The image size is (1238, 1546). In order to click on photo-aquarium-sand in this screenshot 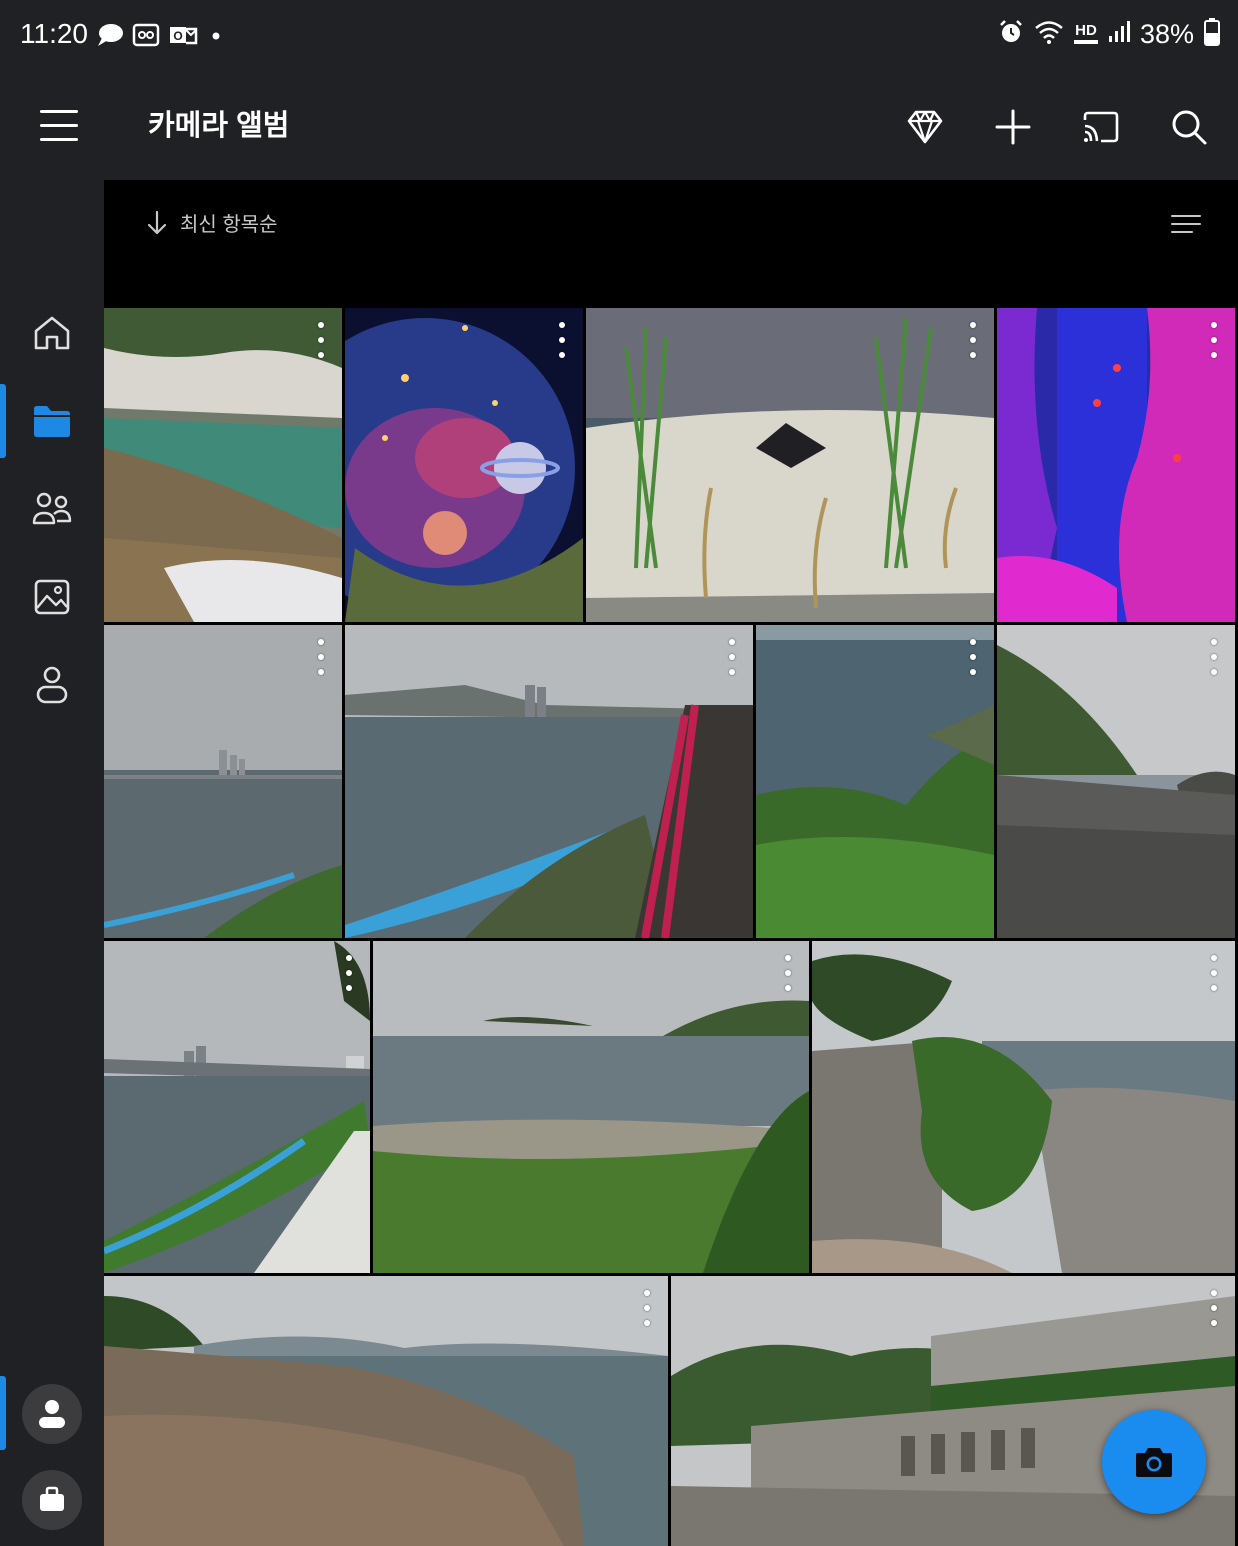, I will do `click(790, 465)`.